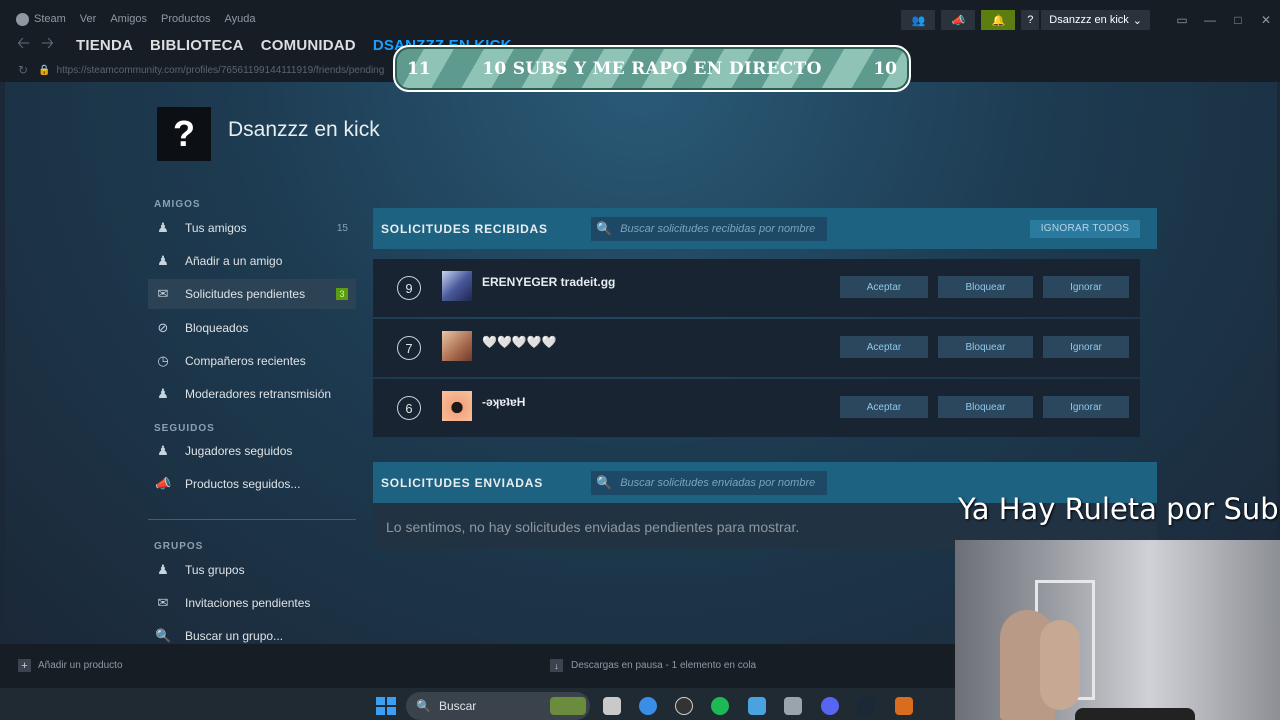 Image resolution: width=1280 pixels, height=720 pixels. Describe the element at coordinates (652, 402) in the screenshot. I see `request-name: -ǝʞɐʇɐH` at that location.